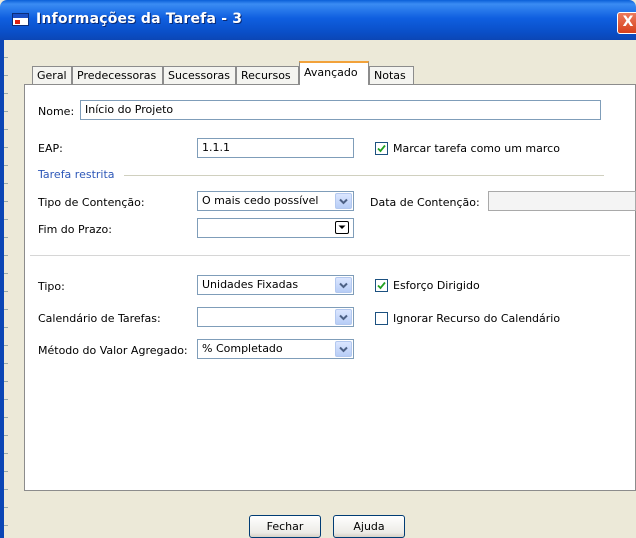  Describe the element at coordinates (52, 75) in the screenshot. I see `tab-geral: Geral` at that location.